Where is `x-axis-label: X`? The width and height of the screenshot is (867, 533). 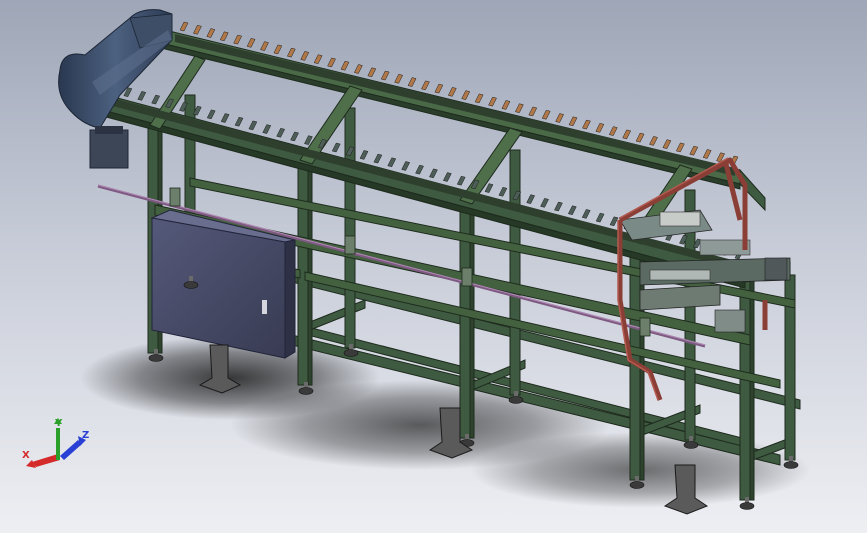
x-axis-label: X is located at coordinates (26, 455).